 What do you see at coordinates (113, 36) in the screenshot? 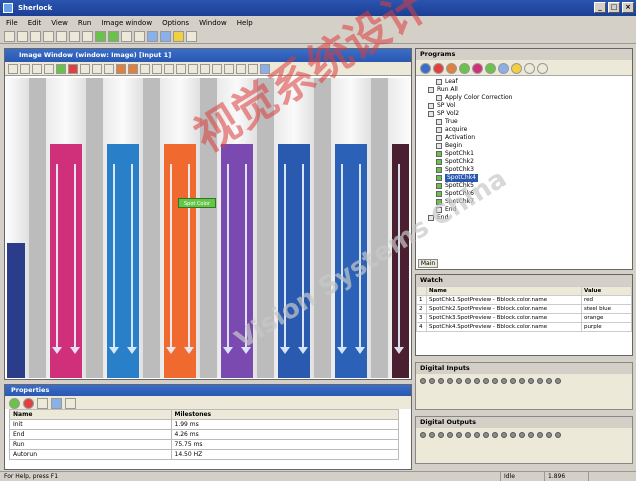
I see `run-continuous-icon` at bounding box center [113, 36].